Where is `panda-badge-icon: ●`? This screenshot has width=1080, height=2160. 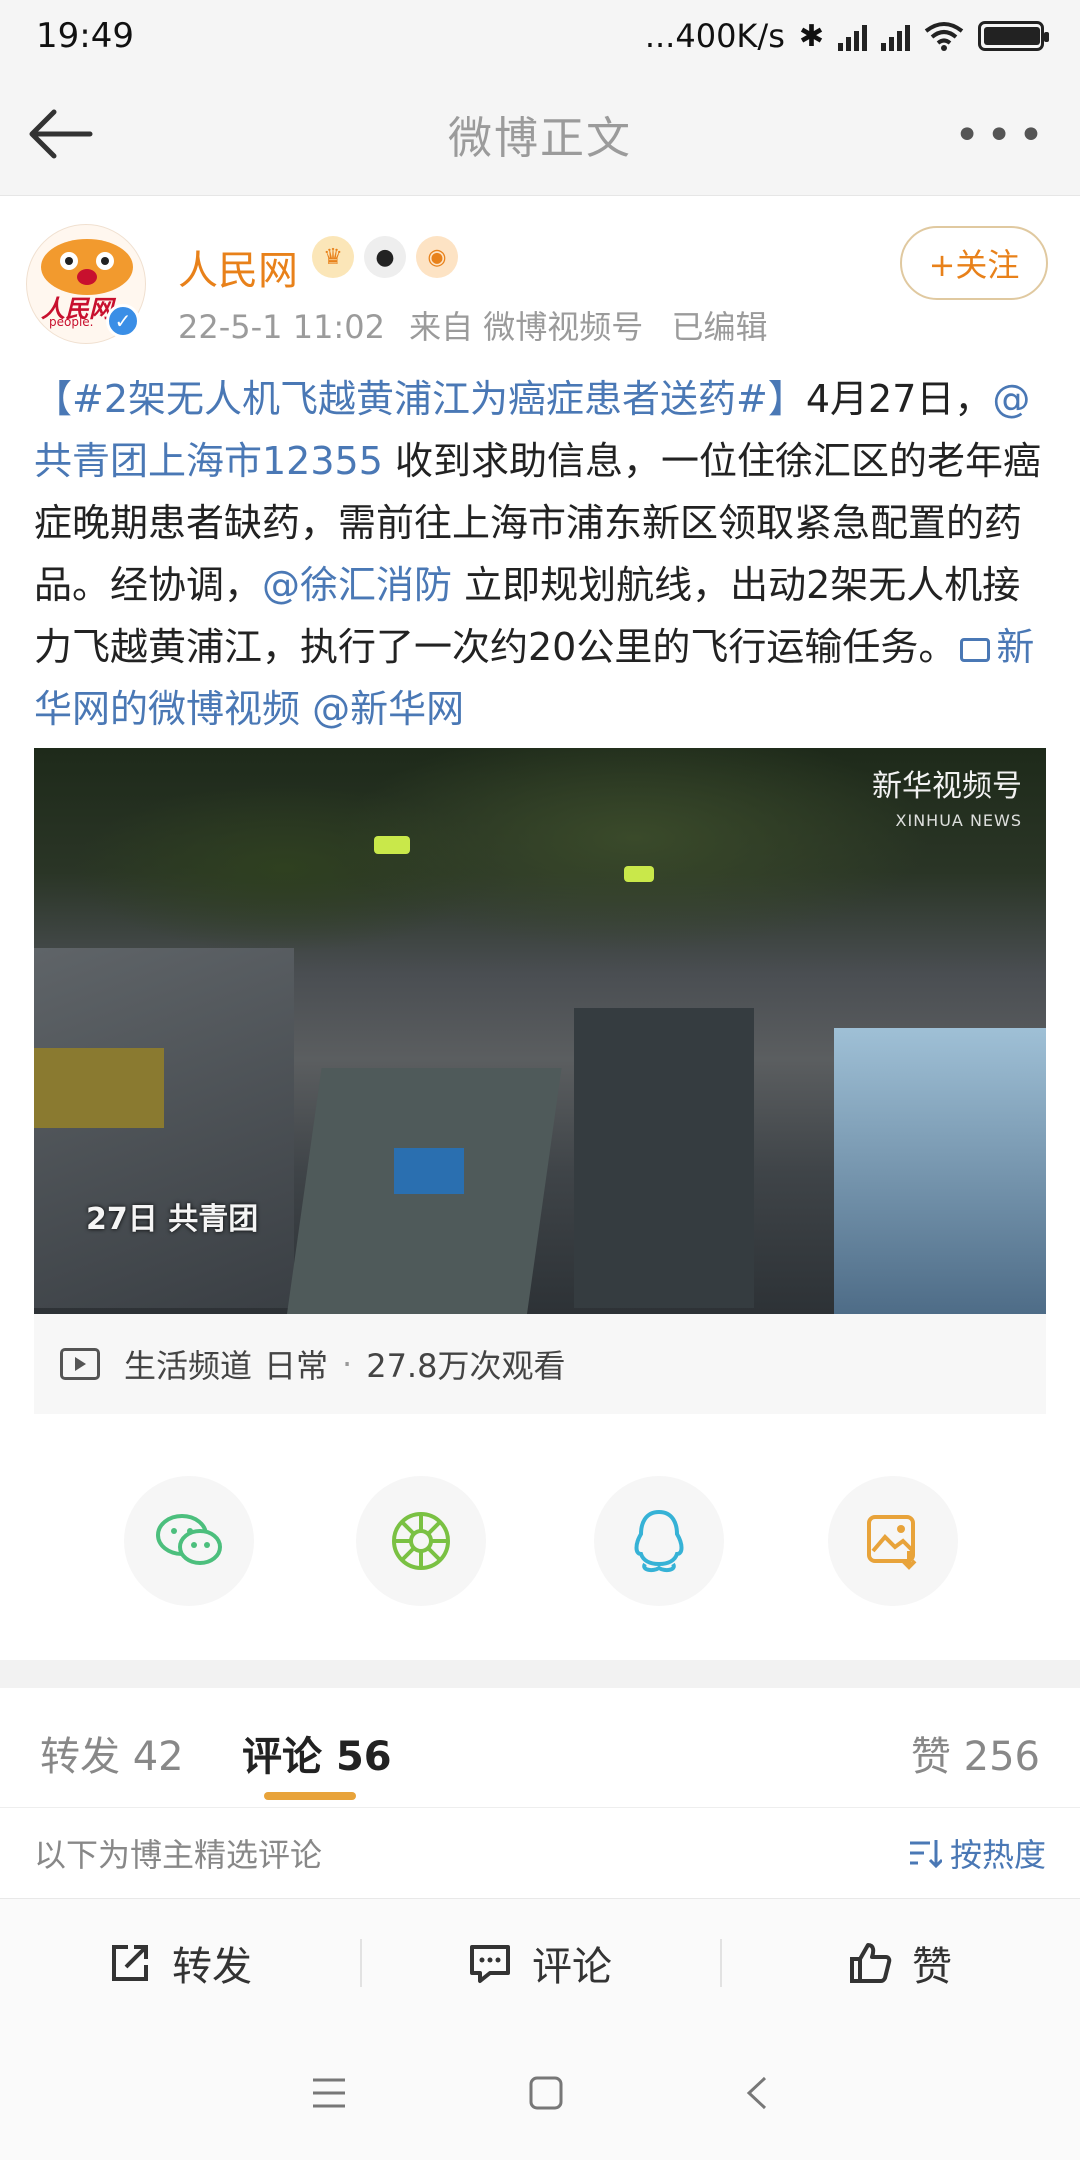
panda-badge-icon: ● is located at coordinates (385, 257).